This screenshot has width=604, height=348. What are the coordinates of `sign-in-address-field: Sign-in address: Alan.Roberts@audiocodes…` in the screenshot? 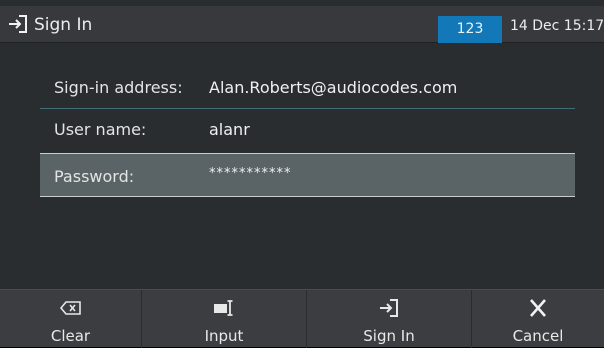 It's located at (307, 88).